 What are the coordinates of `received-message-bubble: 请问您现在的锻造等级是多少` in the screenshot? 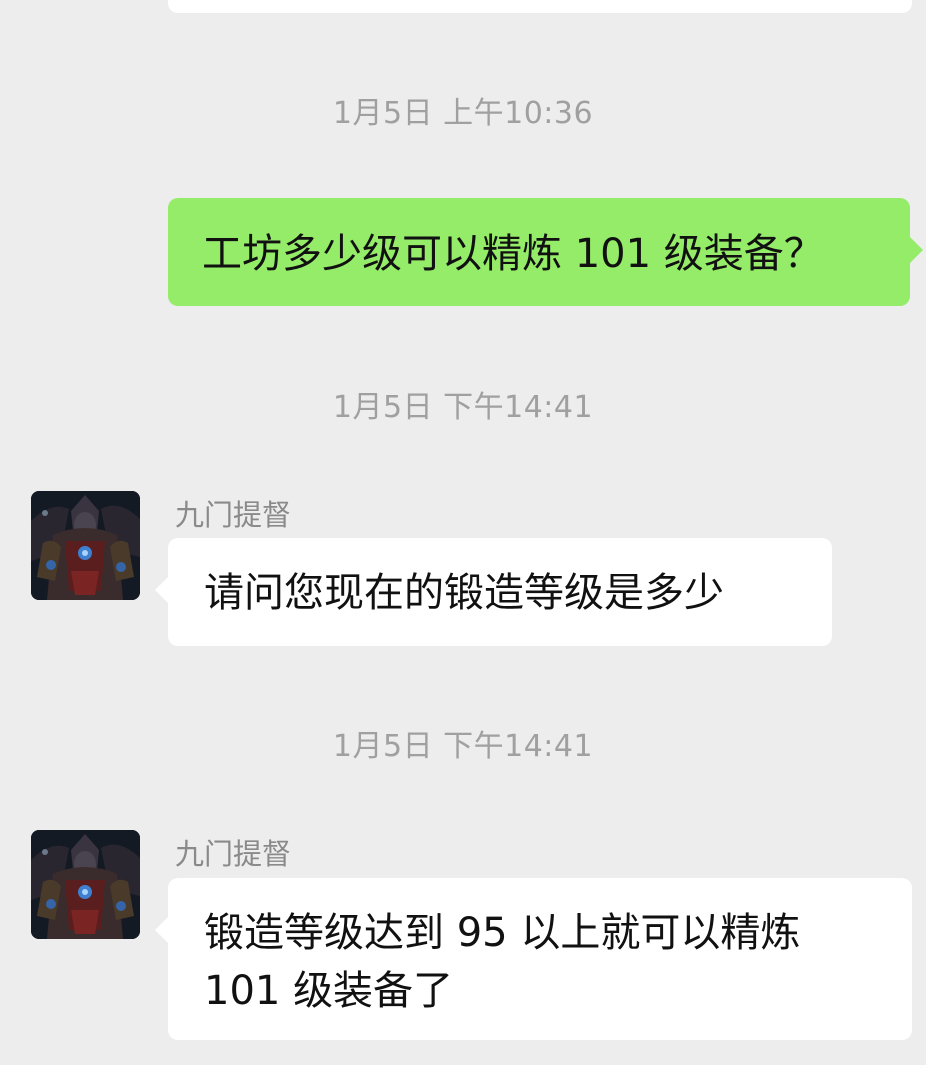 It's located at (493, 592).